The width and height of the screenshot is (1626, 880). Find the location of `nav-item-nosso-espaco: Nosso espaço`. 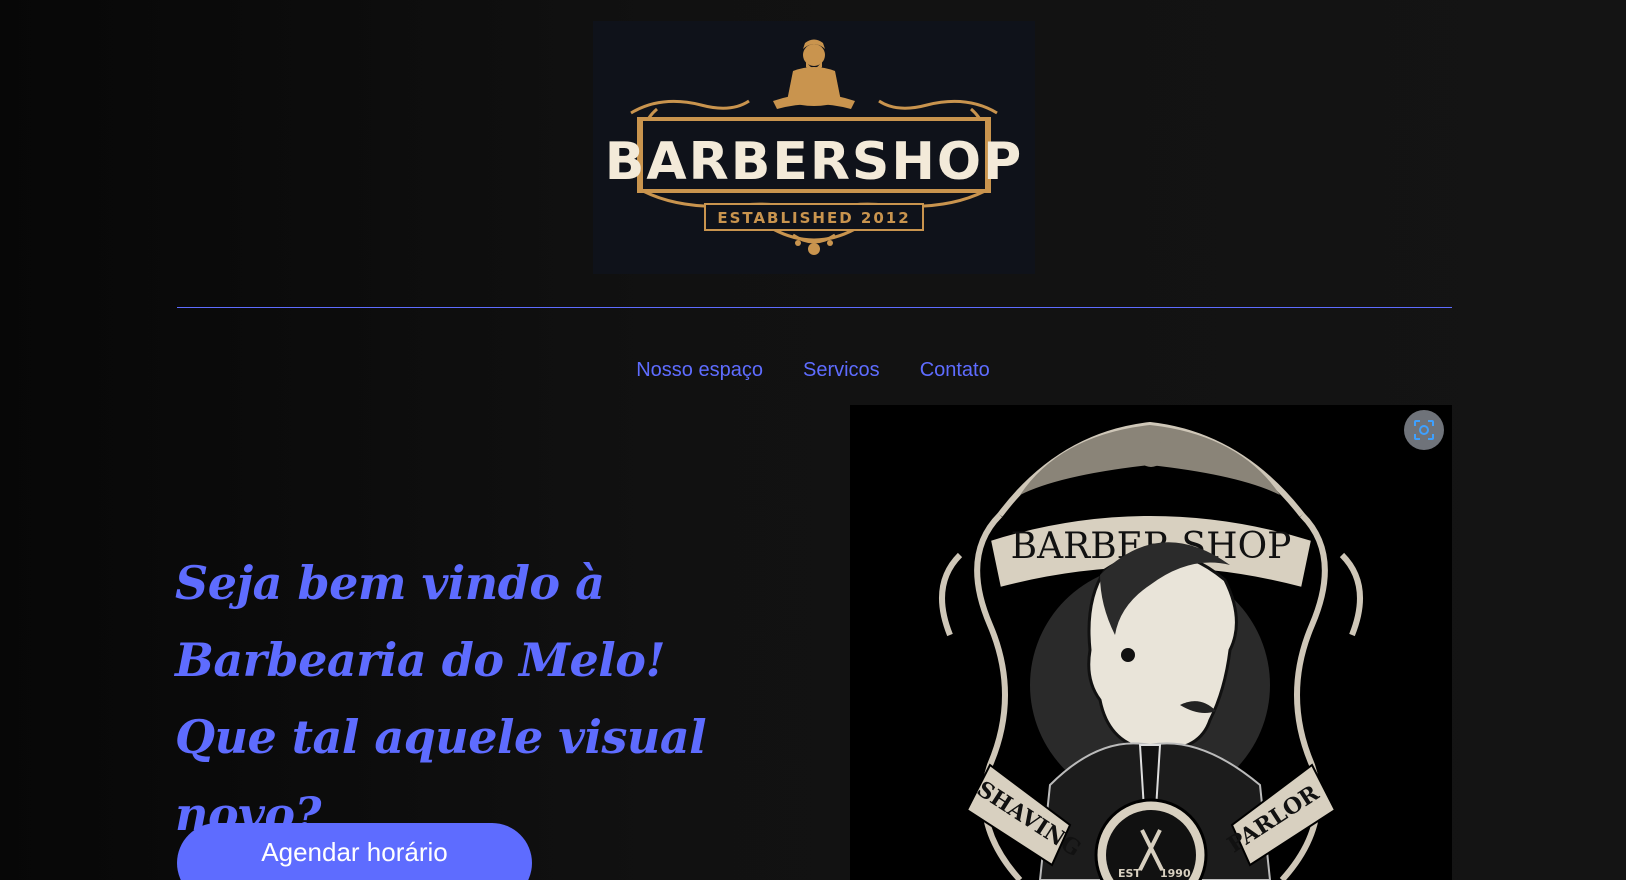

nav-item-nosso-espaco: Nosso espaço is located at coordinates (699, 370).